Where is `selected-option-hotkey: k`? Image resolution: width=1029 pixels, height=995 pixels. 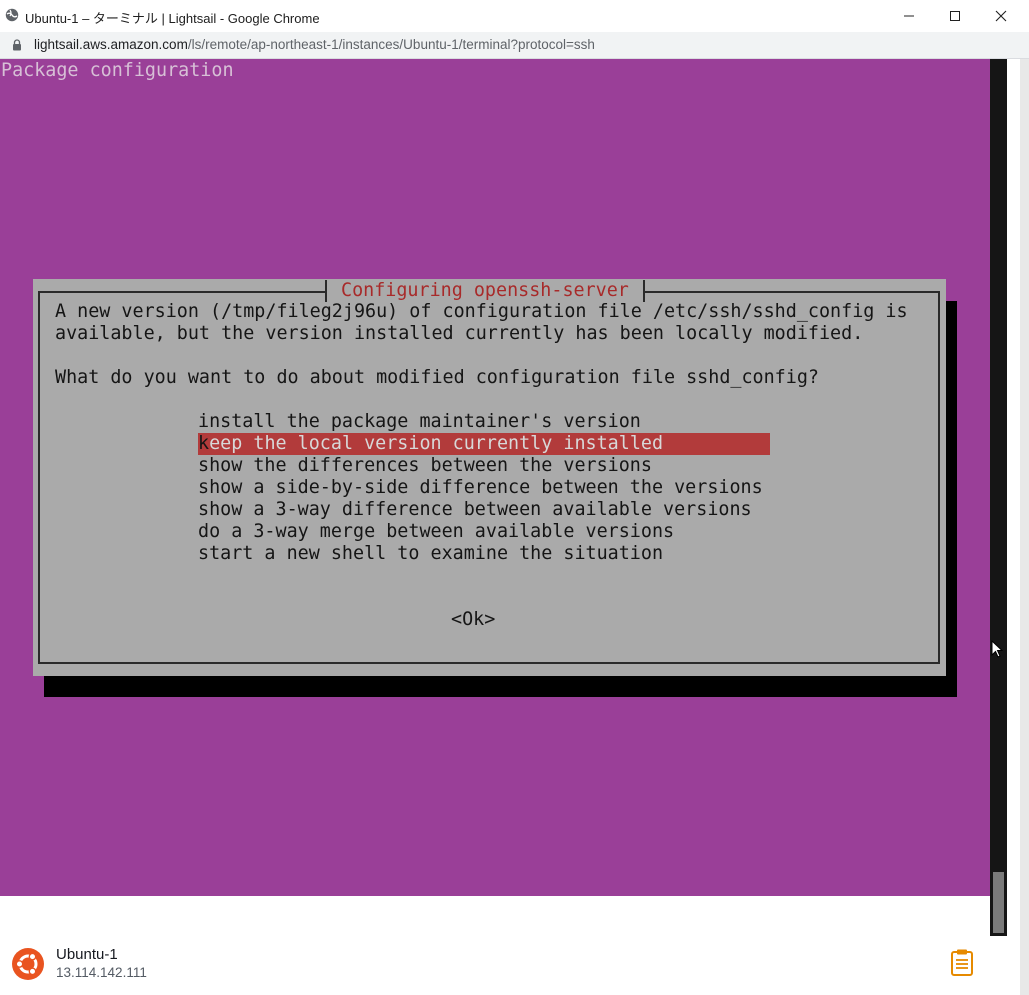
selected-option-hotkey: k is located at coordinates (204, 443).